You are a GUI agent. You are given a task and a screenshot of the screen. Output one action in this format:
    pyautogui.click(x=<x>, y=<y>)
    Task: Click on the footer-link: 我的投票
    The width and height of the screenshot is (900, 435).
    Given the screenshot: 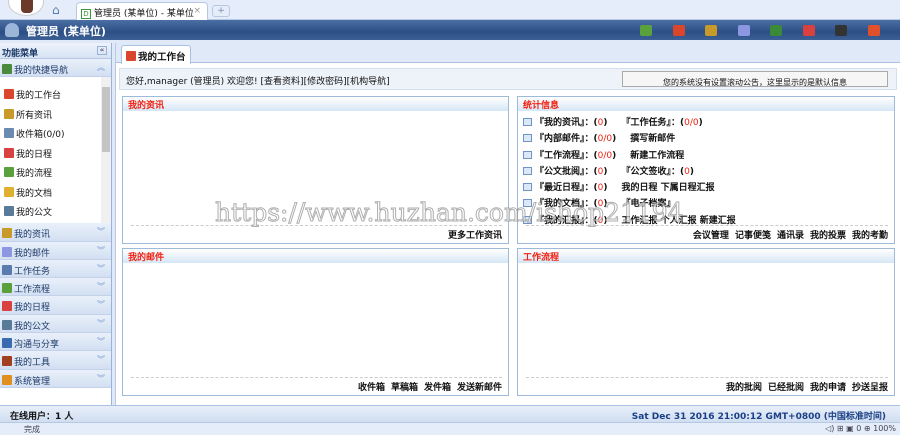 What is the action you would take?
    pyautogui.click(x=828, y=236)
    